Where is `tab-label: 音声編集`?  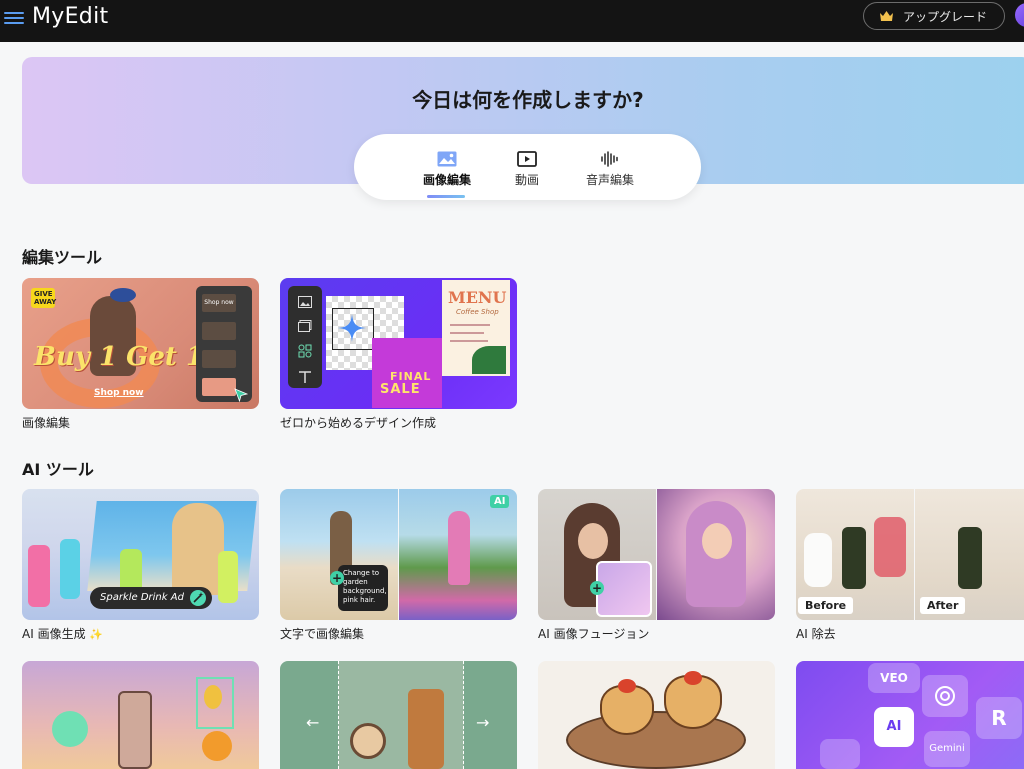 tab-label: 音声編集 is located at coordinates (609, 180).